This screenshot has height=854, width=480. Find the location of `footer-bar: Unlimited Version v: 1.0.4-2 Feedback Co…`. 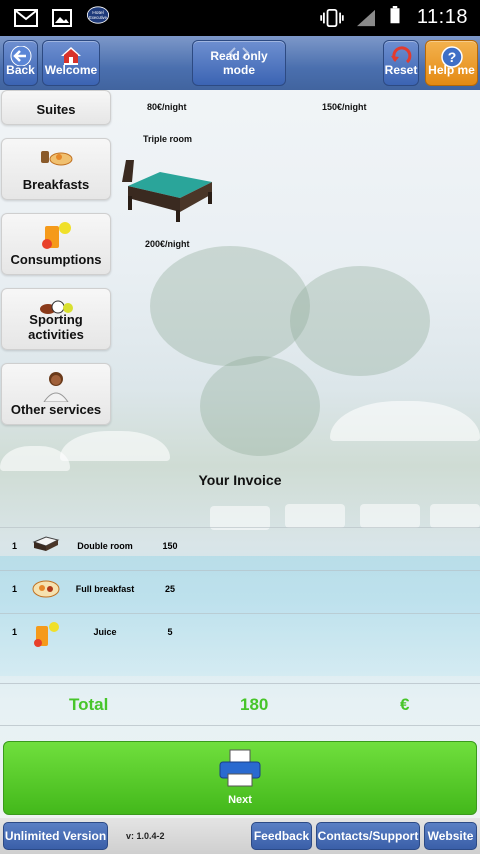

footer-bar: Unlimited Version v: 1.0.4-2 Feedback Co… is located at coordinates (240, 836).